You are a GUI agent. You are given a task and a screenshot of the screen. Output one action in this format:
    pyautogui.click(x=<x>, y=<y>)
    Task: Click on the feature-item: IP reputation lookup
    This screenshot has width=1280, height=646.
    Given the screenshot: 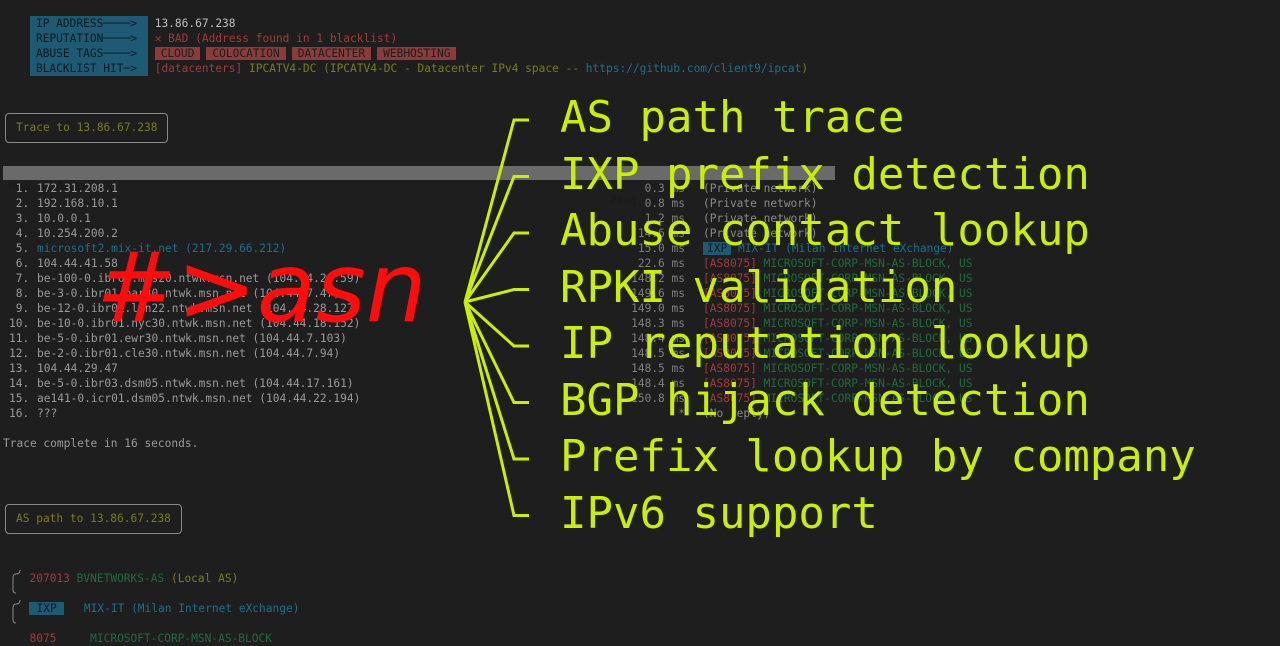 What is the action you would take?
    pyautogui.click(x=825, y=343)
    